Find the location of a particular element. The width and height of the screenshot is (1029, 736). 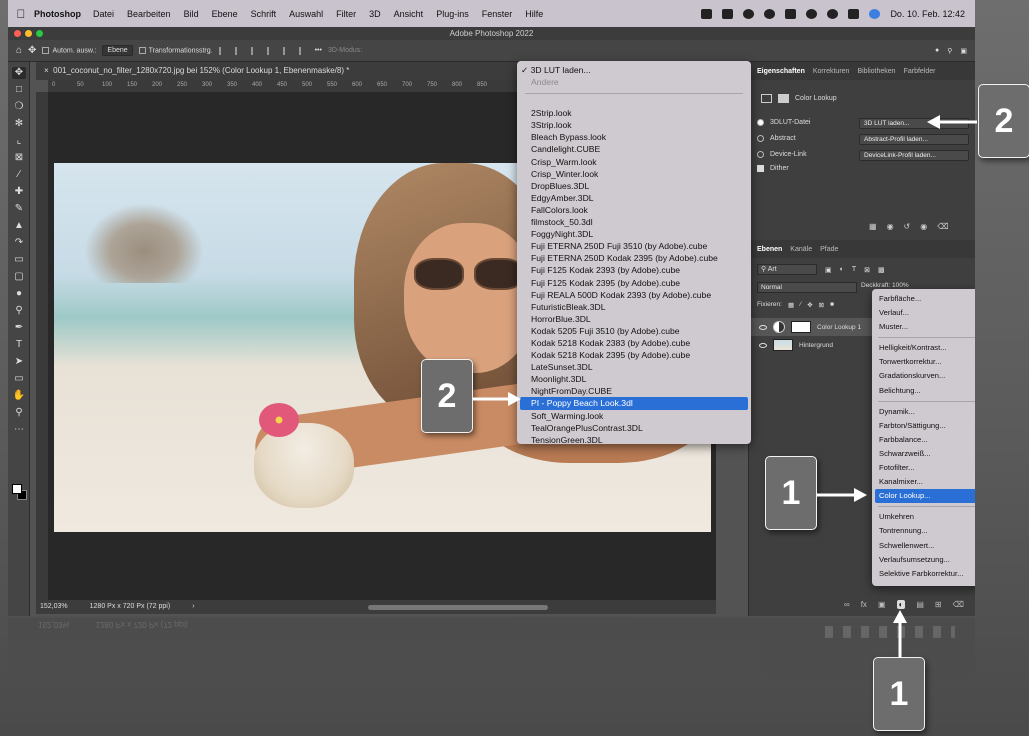

tab-eigenschaften: Eigenschaften is located at coordinates (781, 71).